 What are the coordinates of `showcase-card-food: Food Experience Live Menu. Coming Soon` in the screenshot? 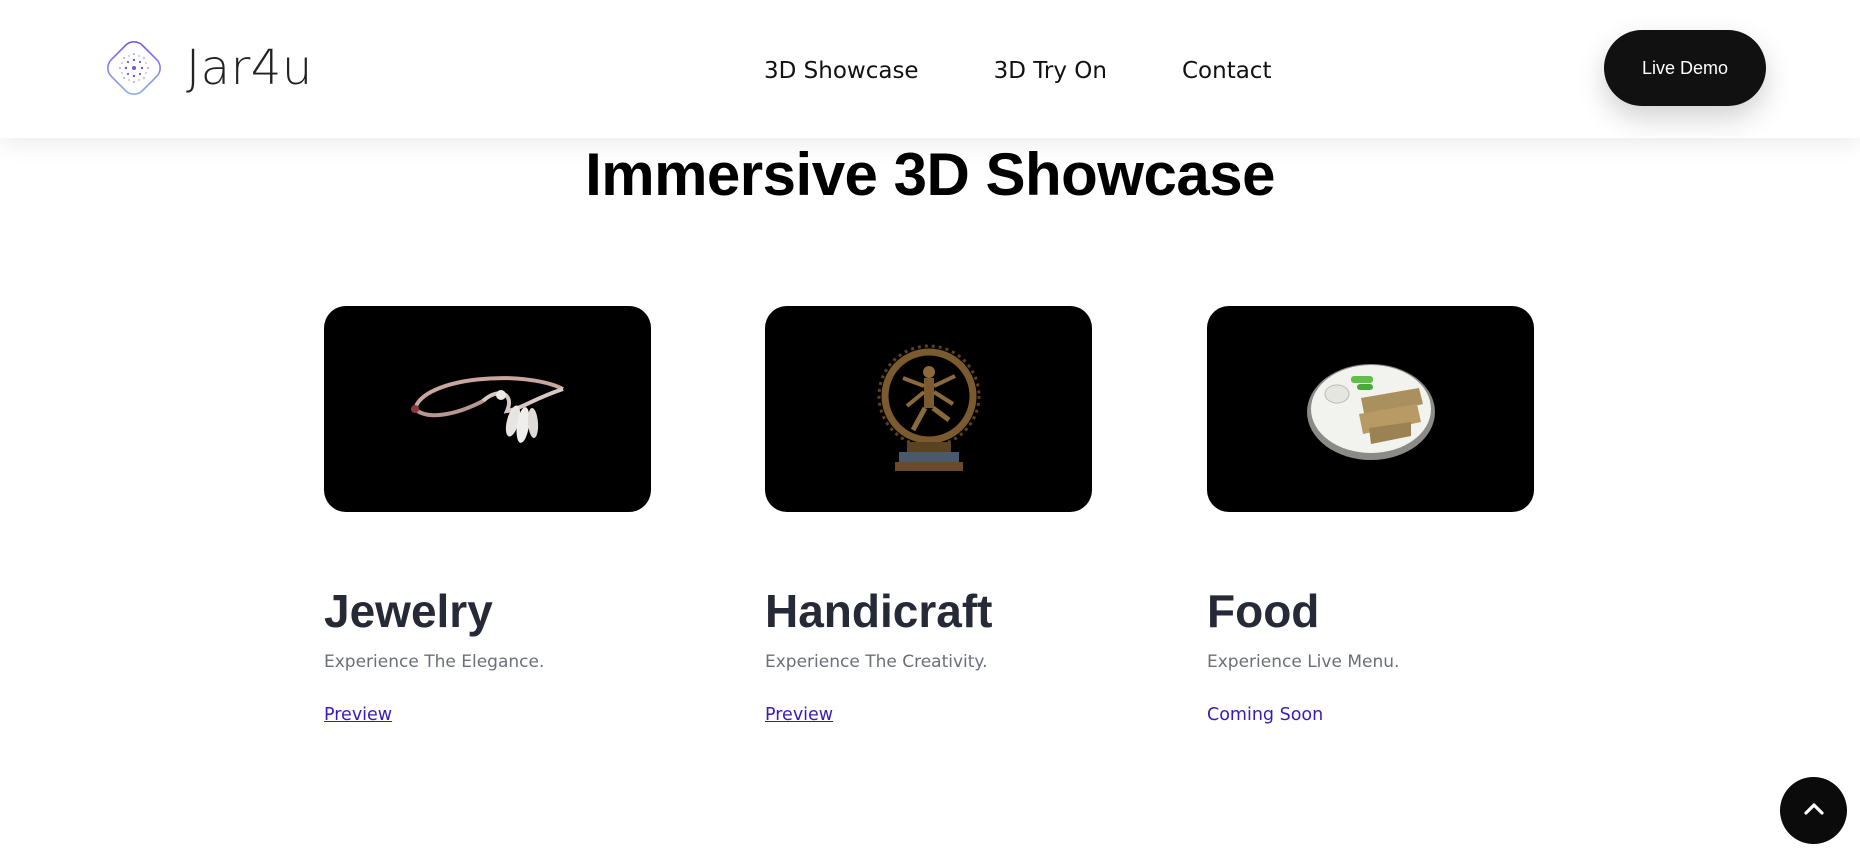 It's located at (1370, 515).